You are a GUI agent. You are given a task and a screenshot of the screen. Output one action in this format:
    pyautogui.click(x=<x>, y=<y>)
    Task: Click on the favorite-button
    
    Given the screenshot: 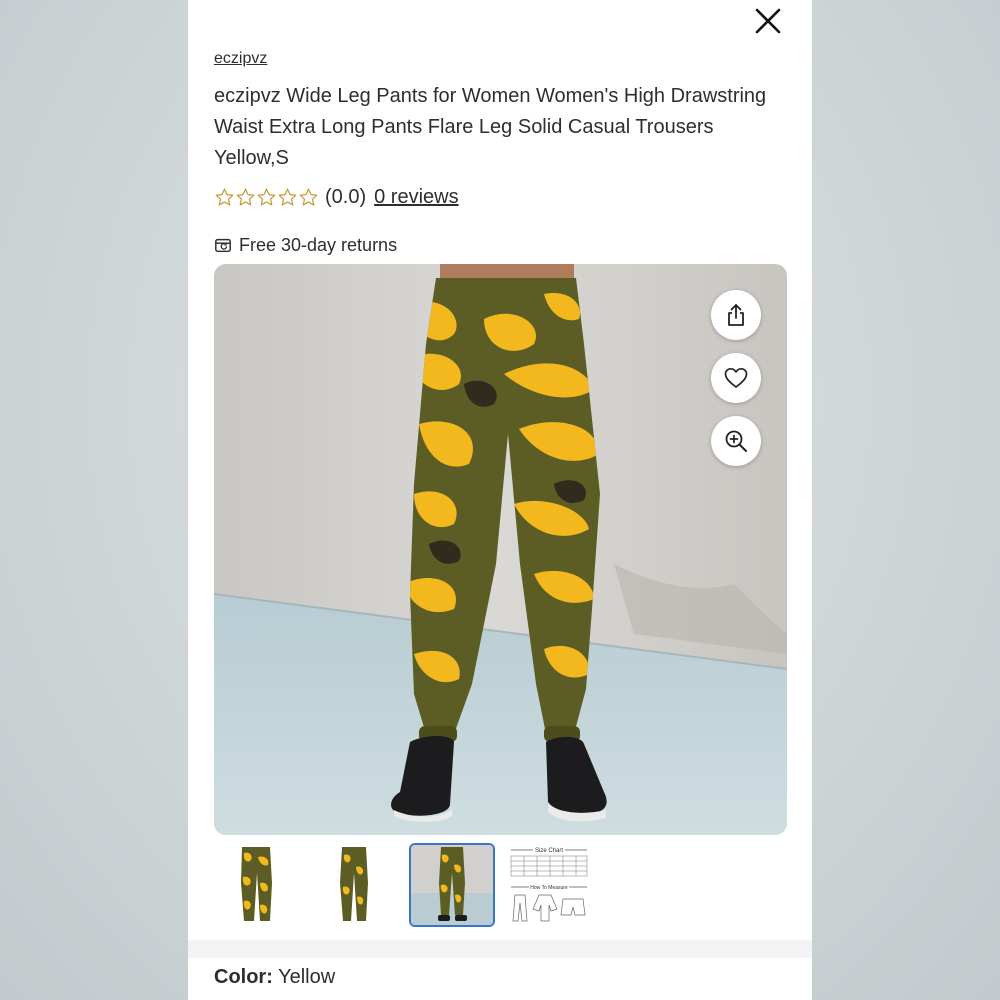 What is the action you would take?
    pyautogui.click(x=736, y=378)
    